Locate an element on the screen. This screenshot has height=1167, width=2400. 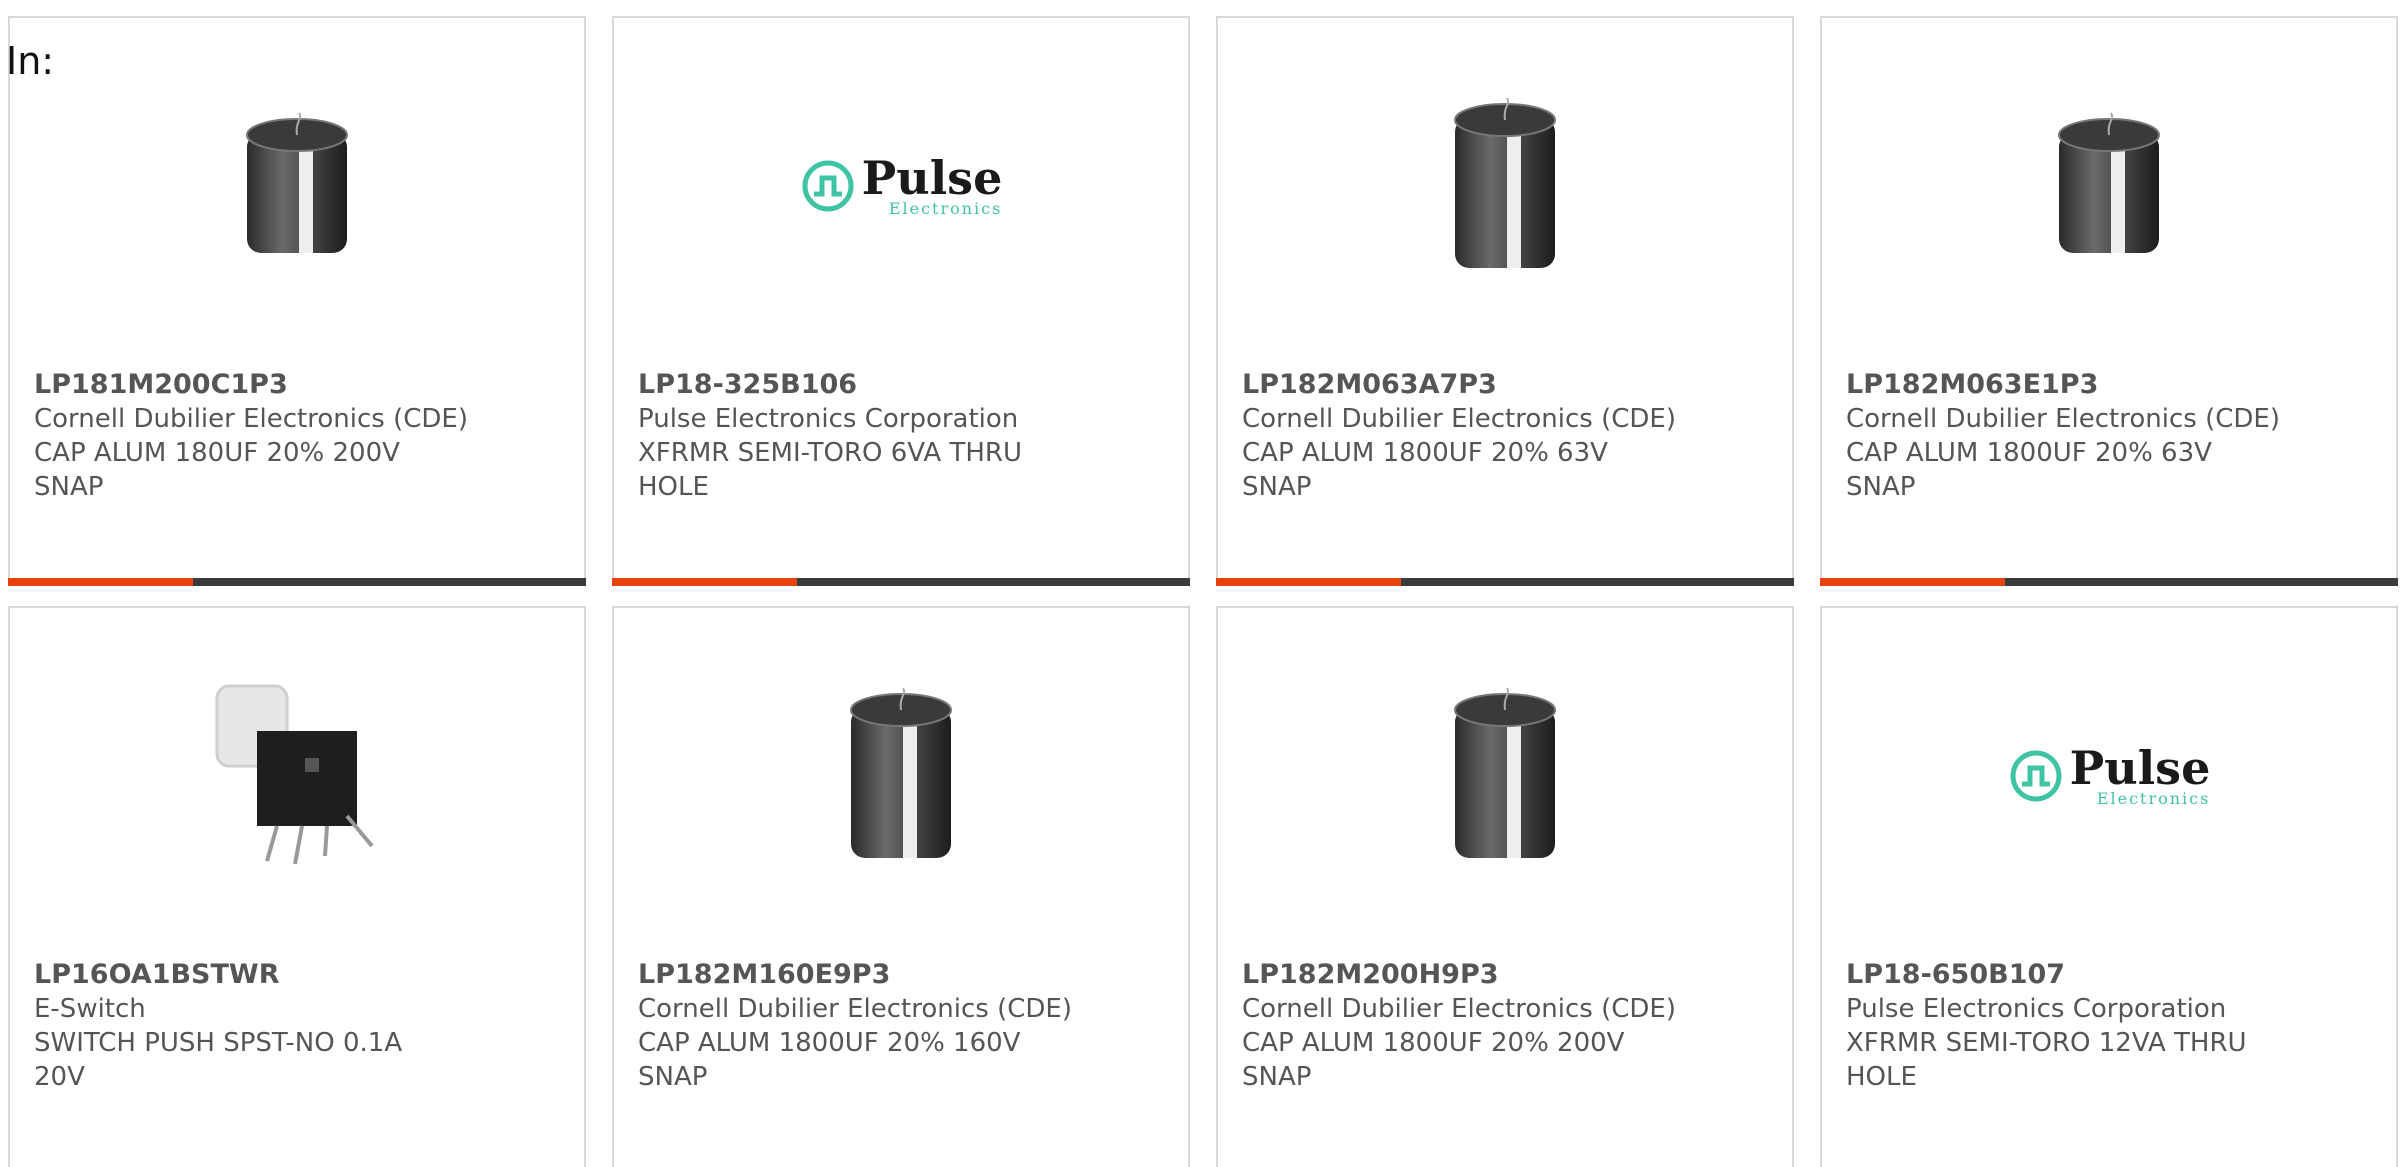
part-number-link: LP182M063A7P3 is located at coordinates (1505, 385).